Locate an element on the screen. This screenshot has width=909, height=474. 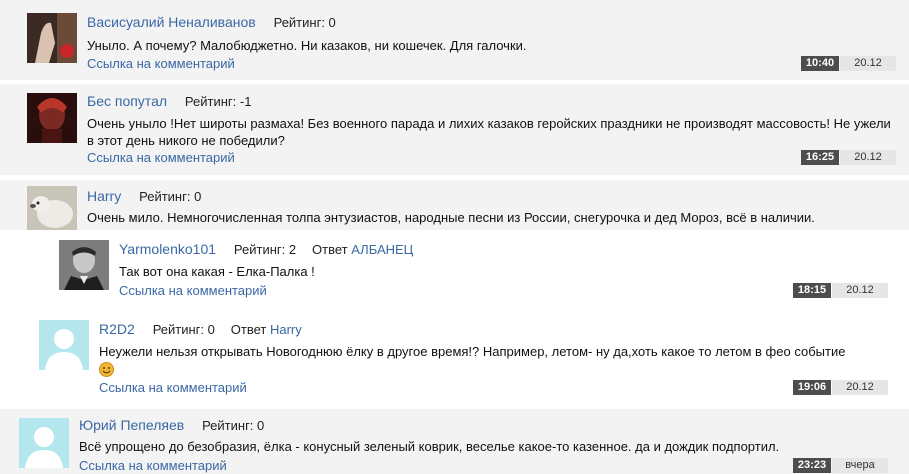
comment-time: 18:15 is located at coordinates (812, 290).